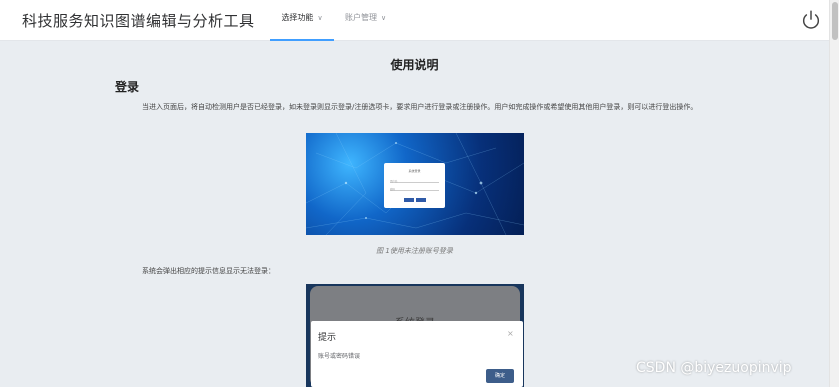 Image resolution: width=839 pixels, height=387 pixels. Describe the element at coordinates (327, 338) in the screenshot. I see `dialog-title: 提示` at that location.